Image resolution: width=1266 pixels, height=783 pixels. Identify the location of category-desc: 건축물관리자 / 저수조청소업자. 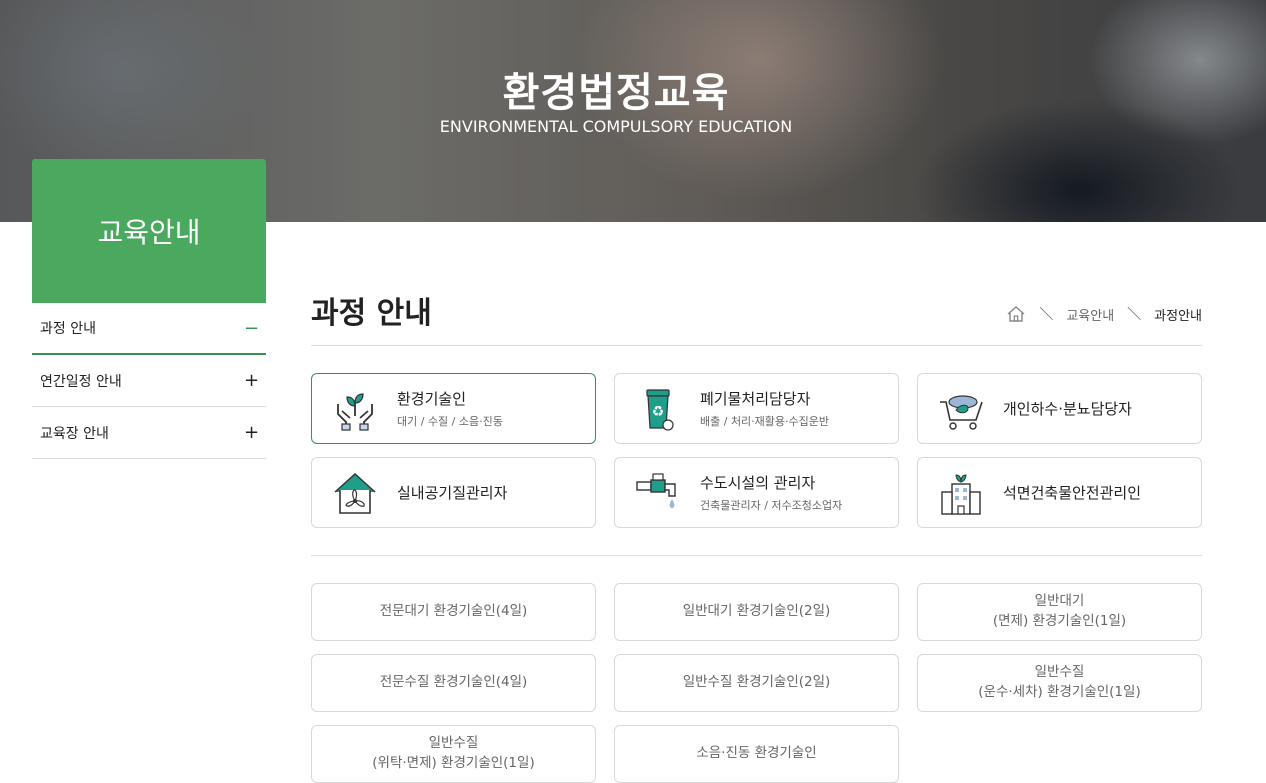
(771, 505).